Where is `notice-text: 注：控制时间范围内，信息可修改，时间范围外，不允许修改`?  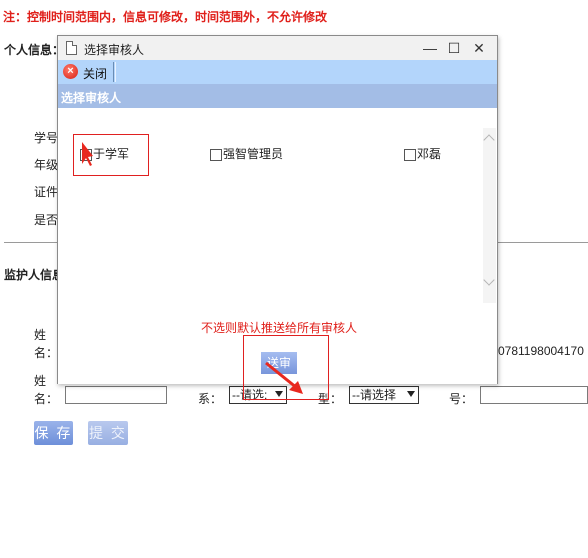
notice-text: 注：控制时间范围内，信息可修改，时间范围外，不允许修改 is located at coordinates (165, 17).